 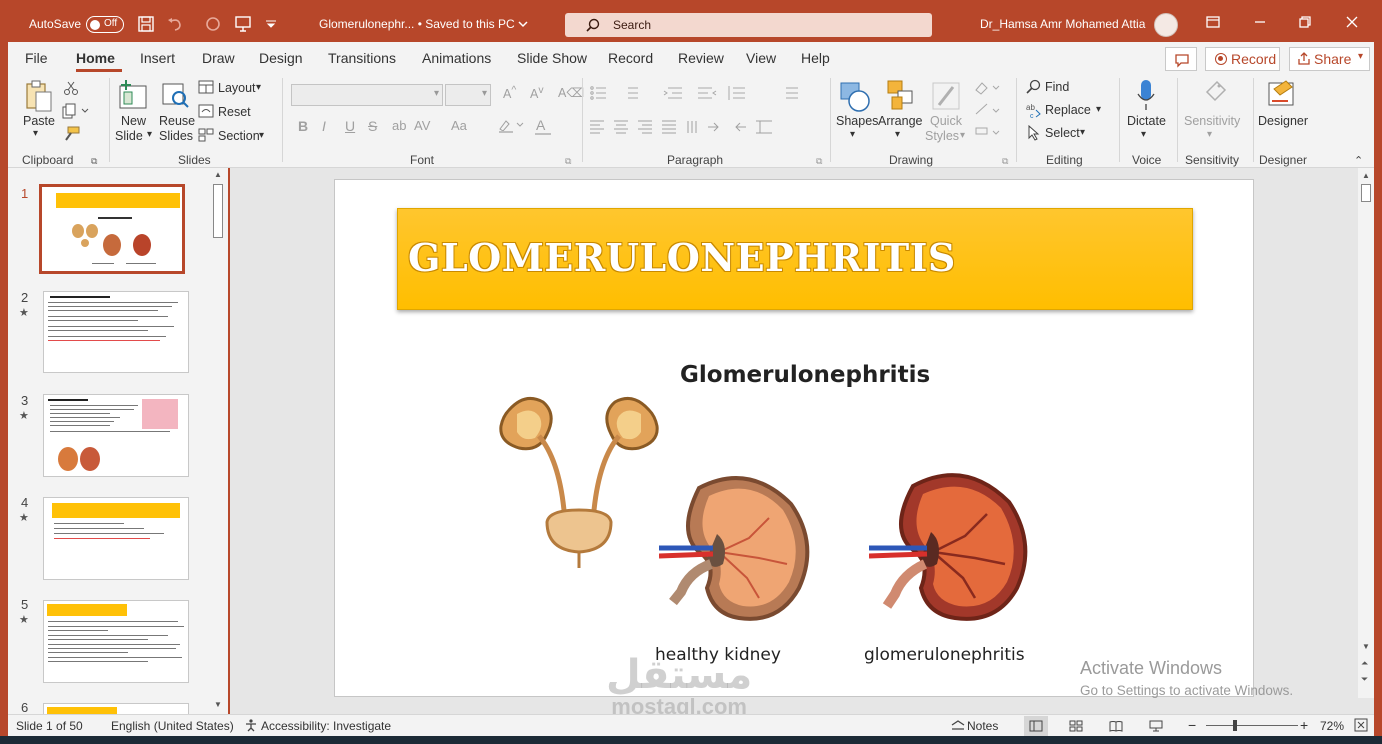 I want to click on record-button: Record, so click(x=1242, y=59).